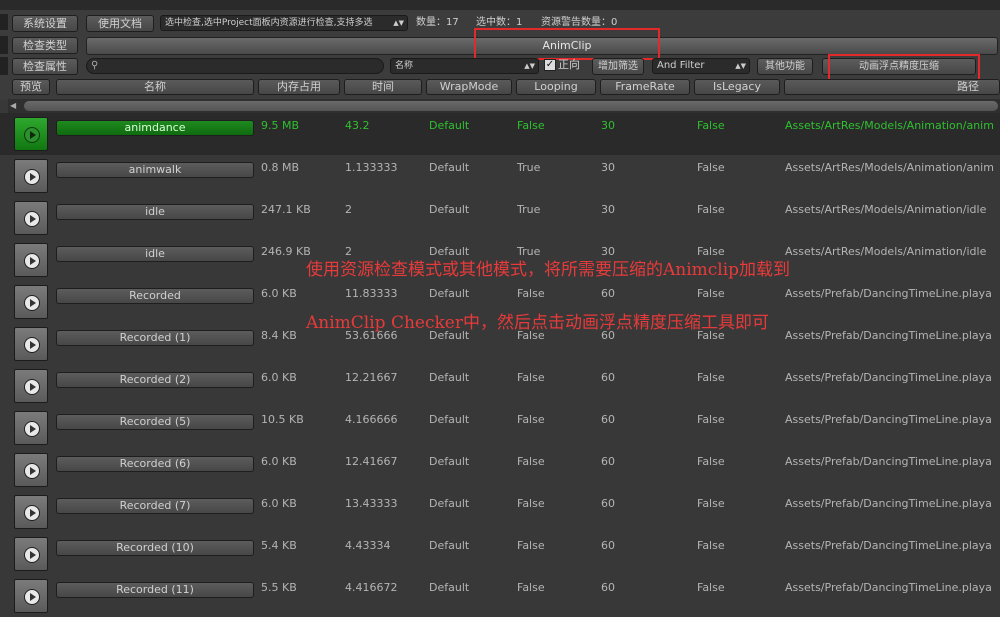 Image resolution: width=1000 pixels, height=617 pixels. Describe the element at coordinates (681, 65) in the screenshot. I see `filter-mode-value: And Filter` at that location.